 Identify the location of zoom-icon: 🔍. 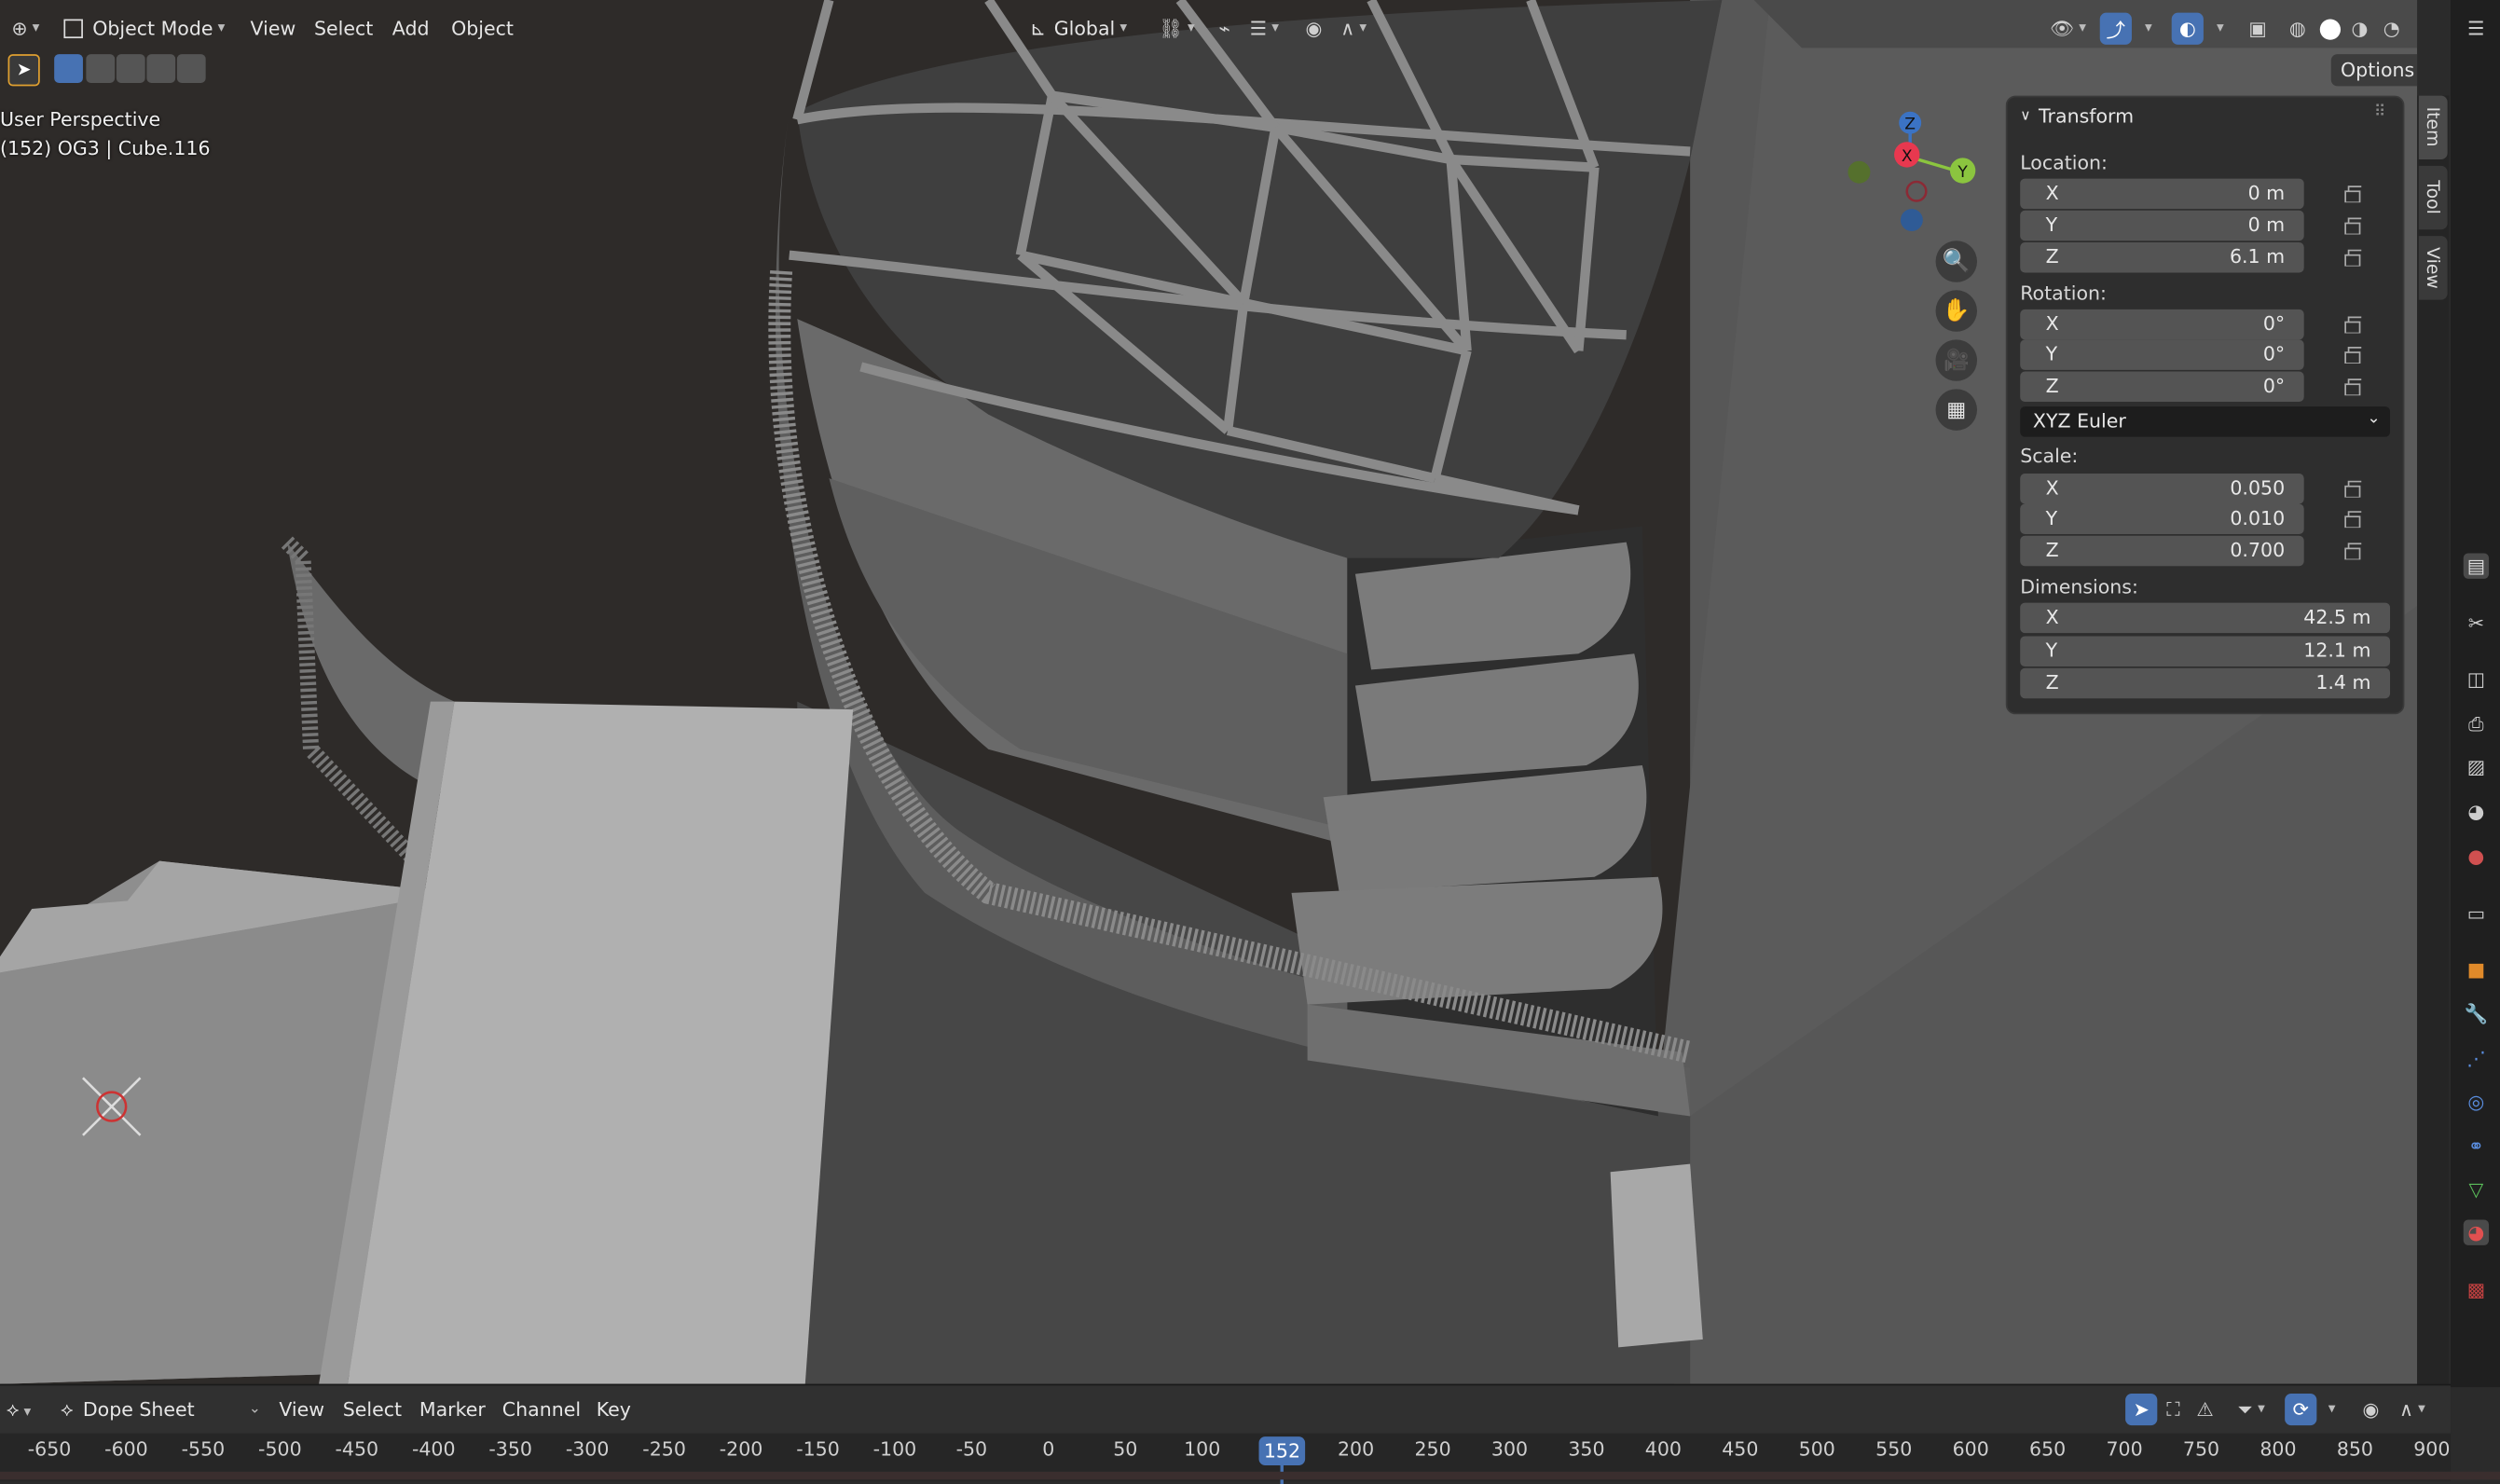
(1956, 261).